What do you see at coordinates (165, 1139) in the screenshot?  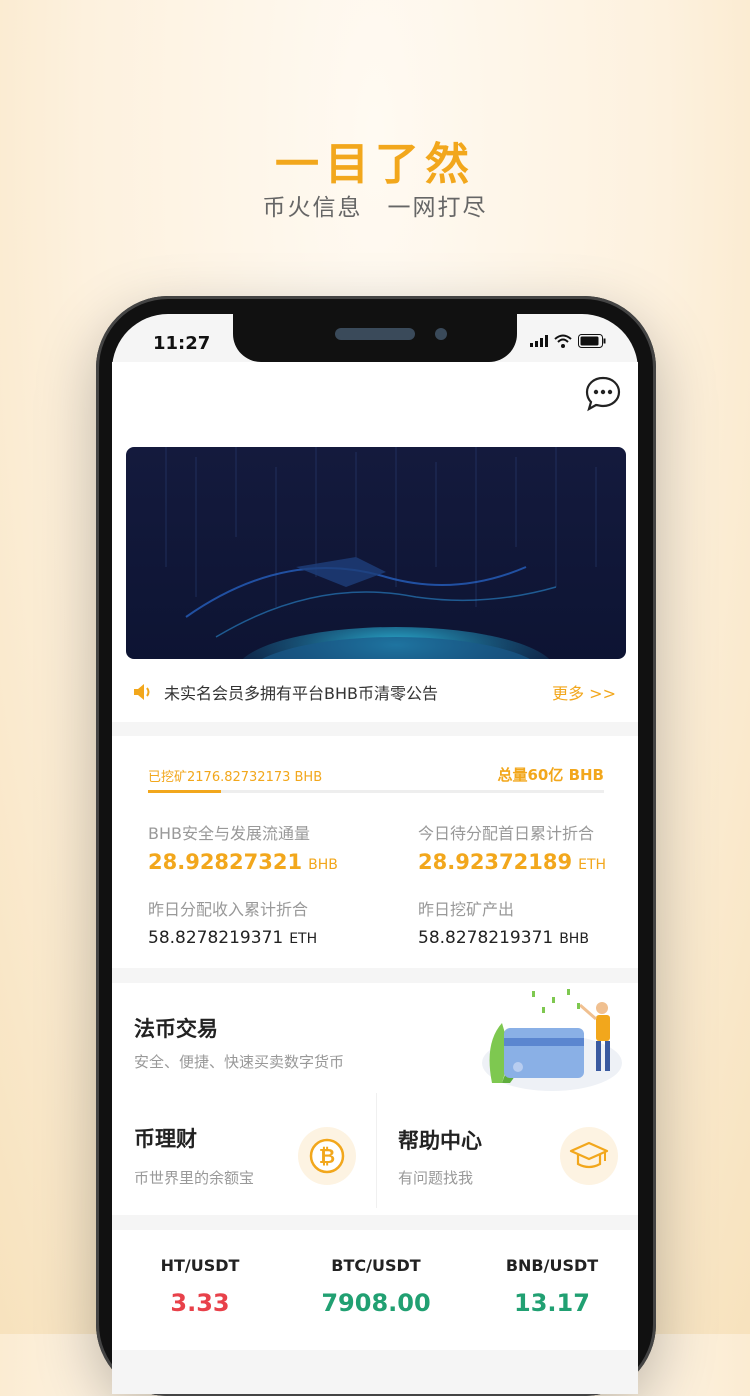 I see `wealth-title: 币理财` at bounding box center [165, 1139].